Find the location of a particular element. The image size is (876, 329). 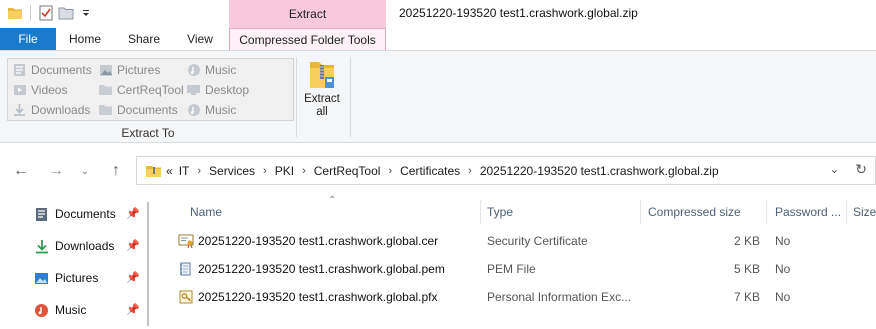

back-arrow-icon: ← is located at coordinates (21, 170).